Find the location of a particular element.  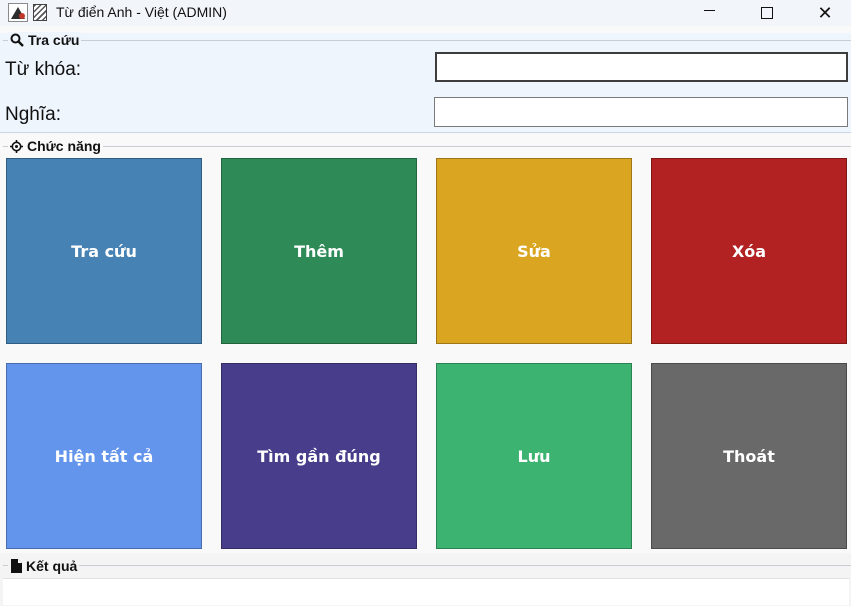

search-section-label: Tra cứu is located at coordinates (54, 40).